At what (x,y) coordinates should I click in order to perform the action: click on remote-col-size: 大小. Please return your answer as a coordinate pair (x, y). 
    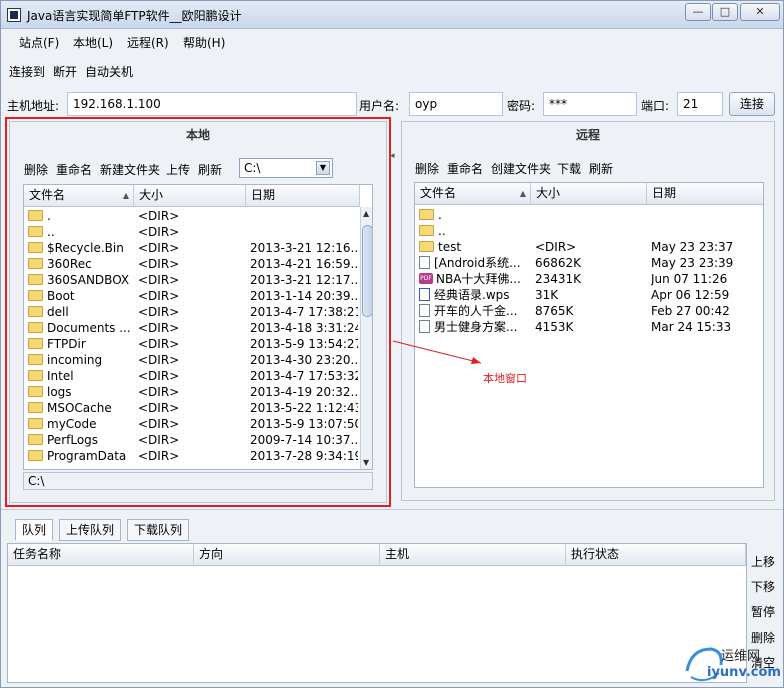
    Looking at the image, I should click on (589, 194).